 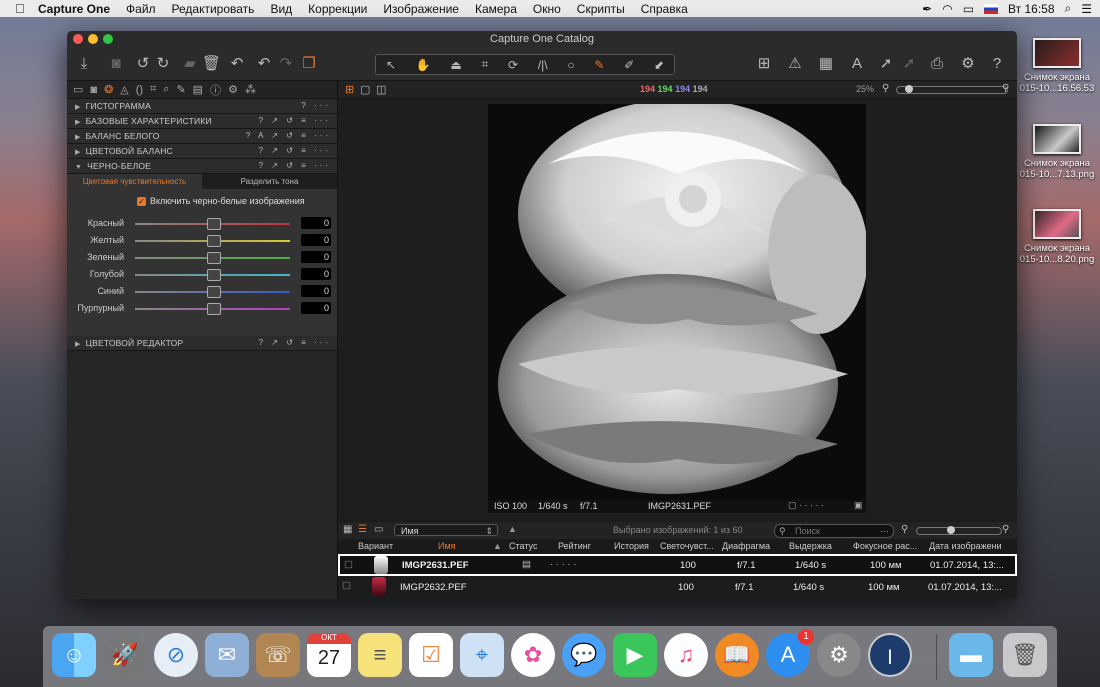 I want to click on facetime-icon: ▶, so click(x=635, y=655).